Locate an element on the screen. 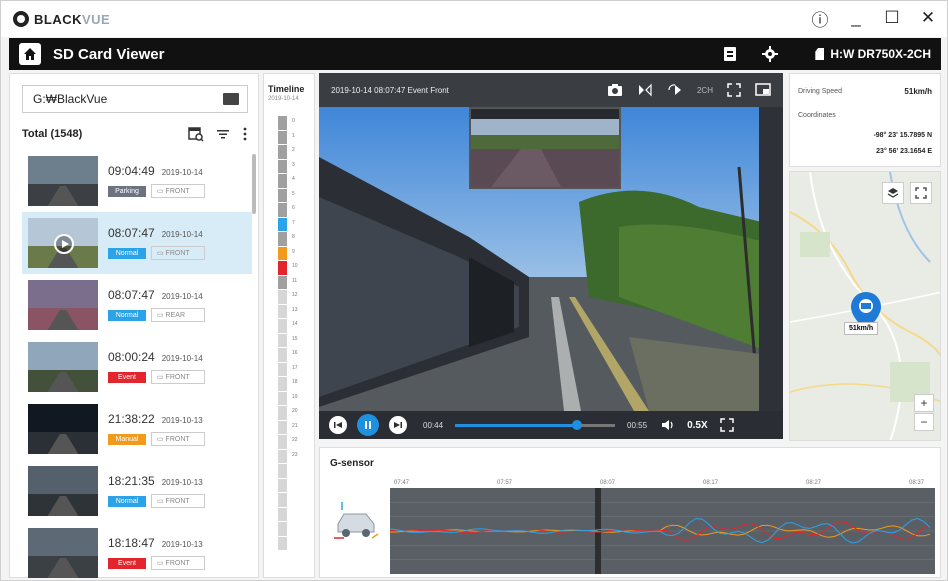 The width and height of the screenshot is (948, 581). play-icon is located at coordinates (64, 244).